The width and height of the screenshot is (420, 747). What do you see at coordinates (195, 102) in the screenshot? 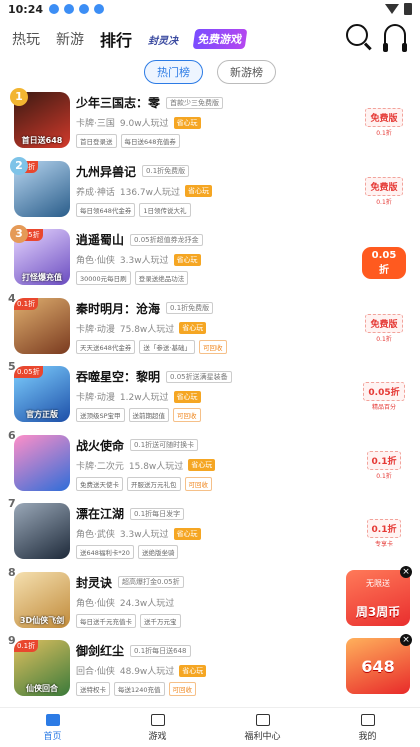
I see `promo-tag: 首款少三免费版` at bounding box center [195, 102].